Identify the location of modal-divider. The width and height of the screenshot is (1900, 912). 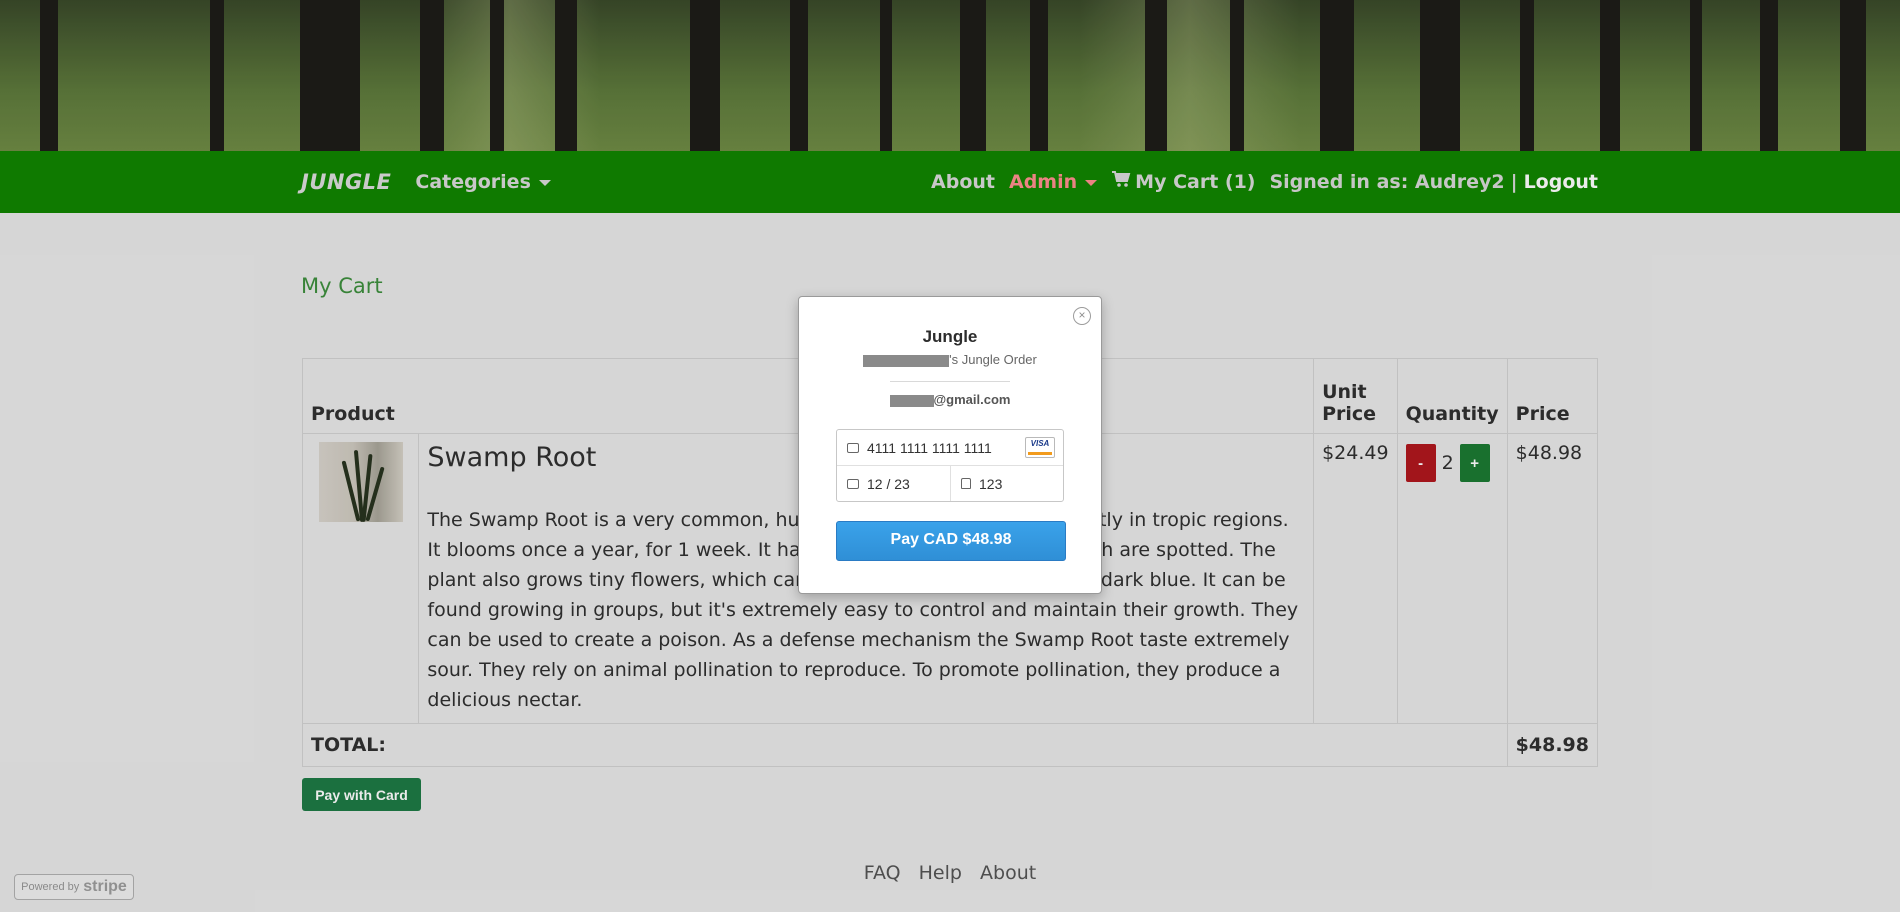
(950, 381).